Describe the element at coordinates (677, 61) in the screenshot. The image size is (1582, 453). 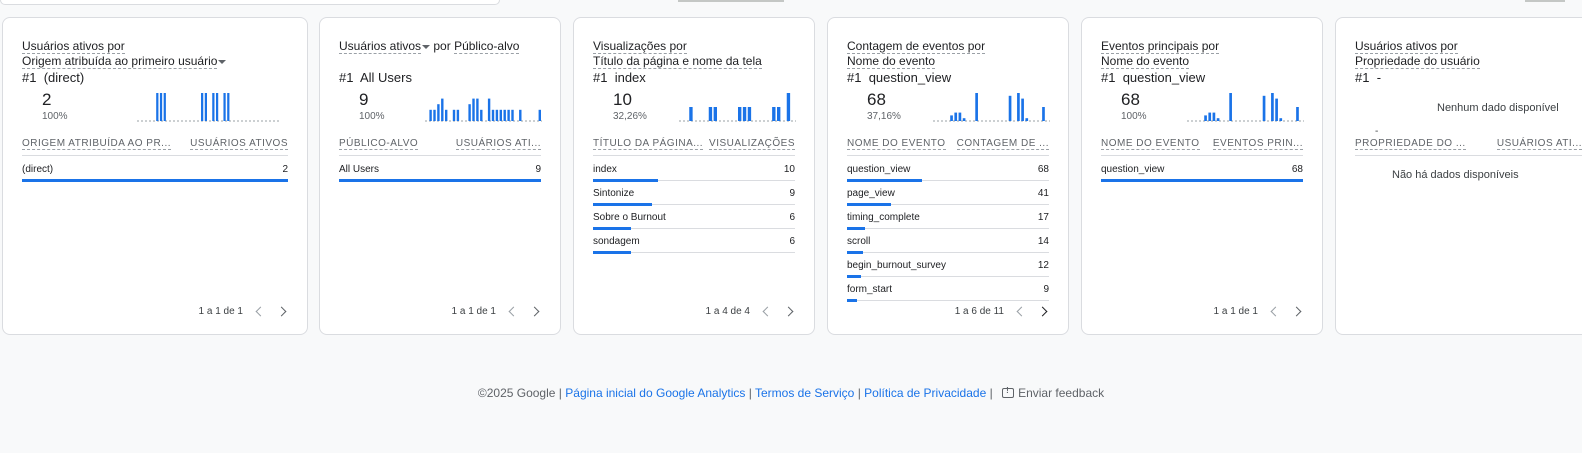
I see `dimension-label: Título da página e nome da tela` at that location.